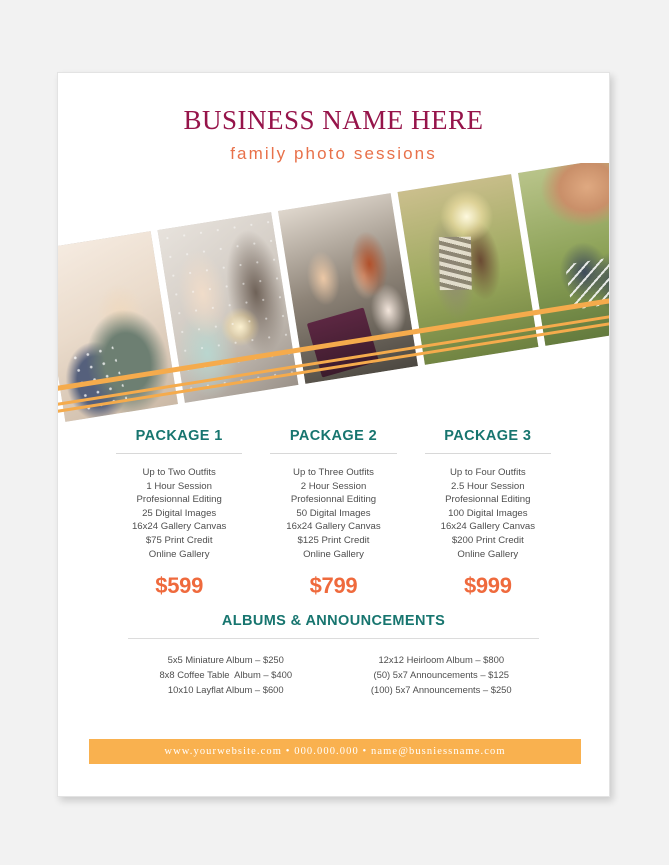  I want to click on album-item: 8x8 Coffee Table Album – $400, so click(226, 674).